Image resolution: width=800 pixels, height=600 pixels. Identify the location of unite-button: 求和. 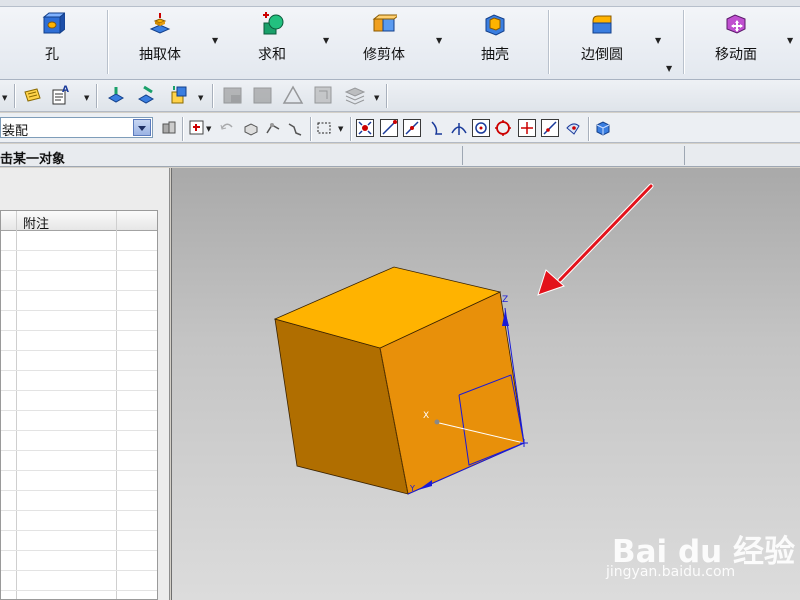
(272, 42).